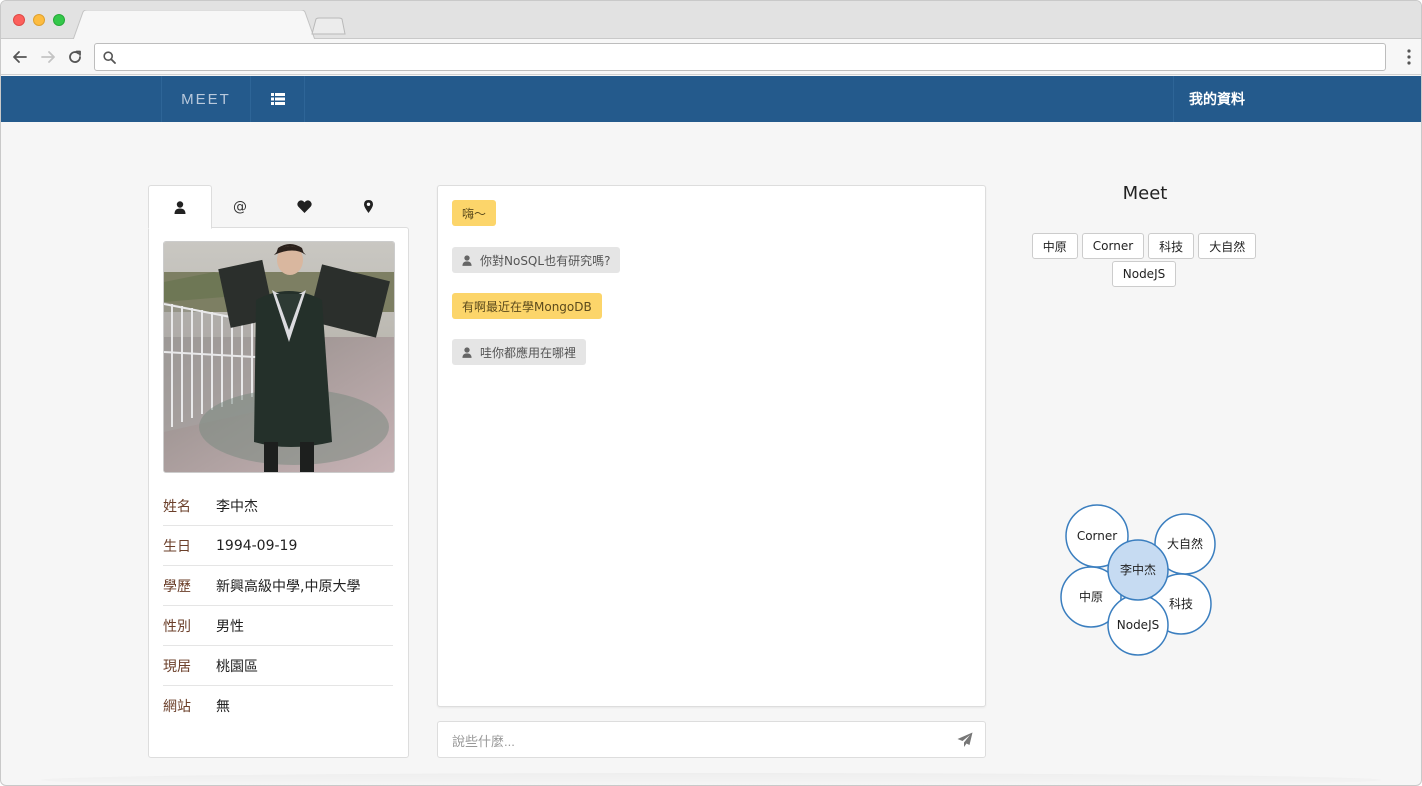  What do you see at coordinates (1097, 536) in the screenshot?
I see `bubble-label: Corner` at bounding box center [1097, 536].